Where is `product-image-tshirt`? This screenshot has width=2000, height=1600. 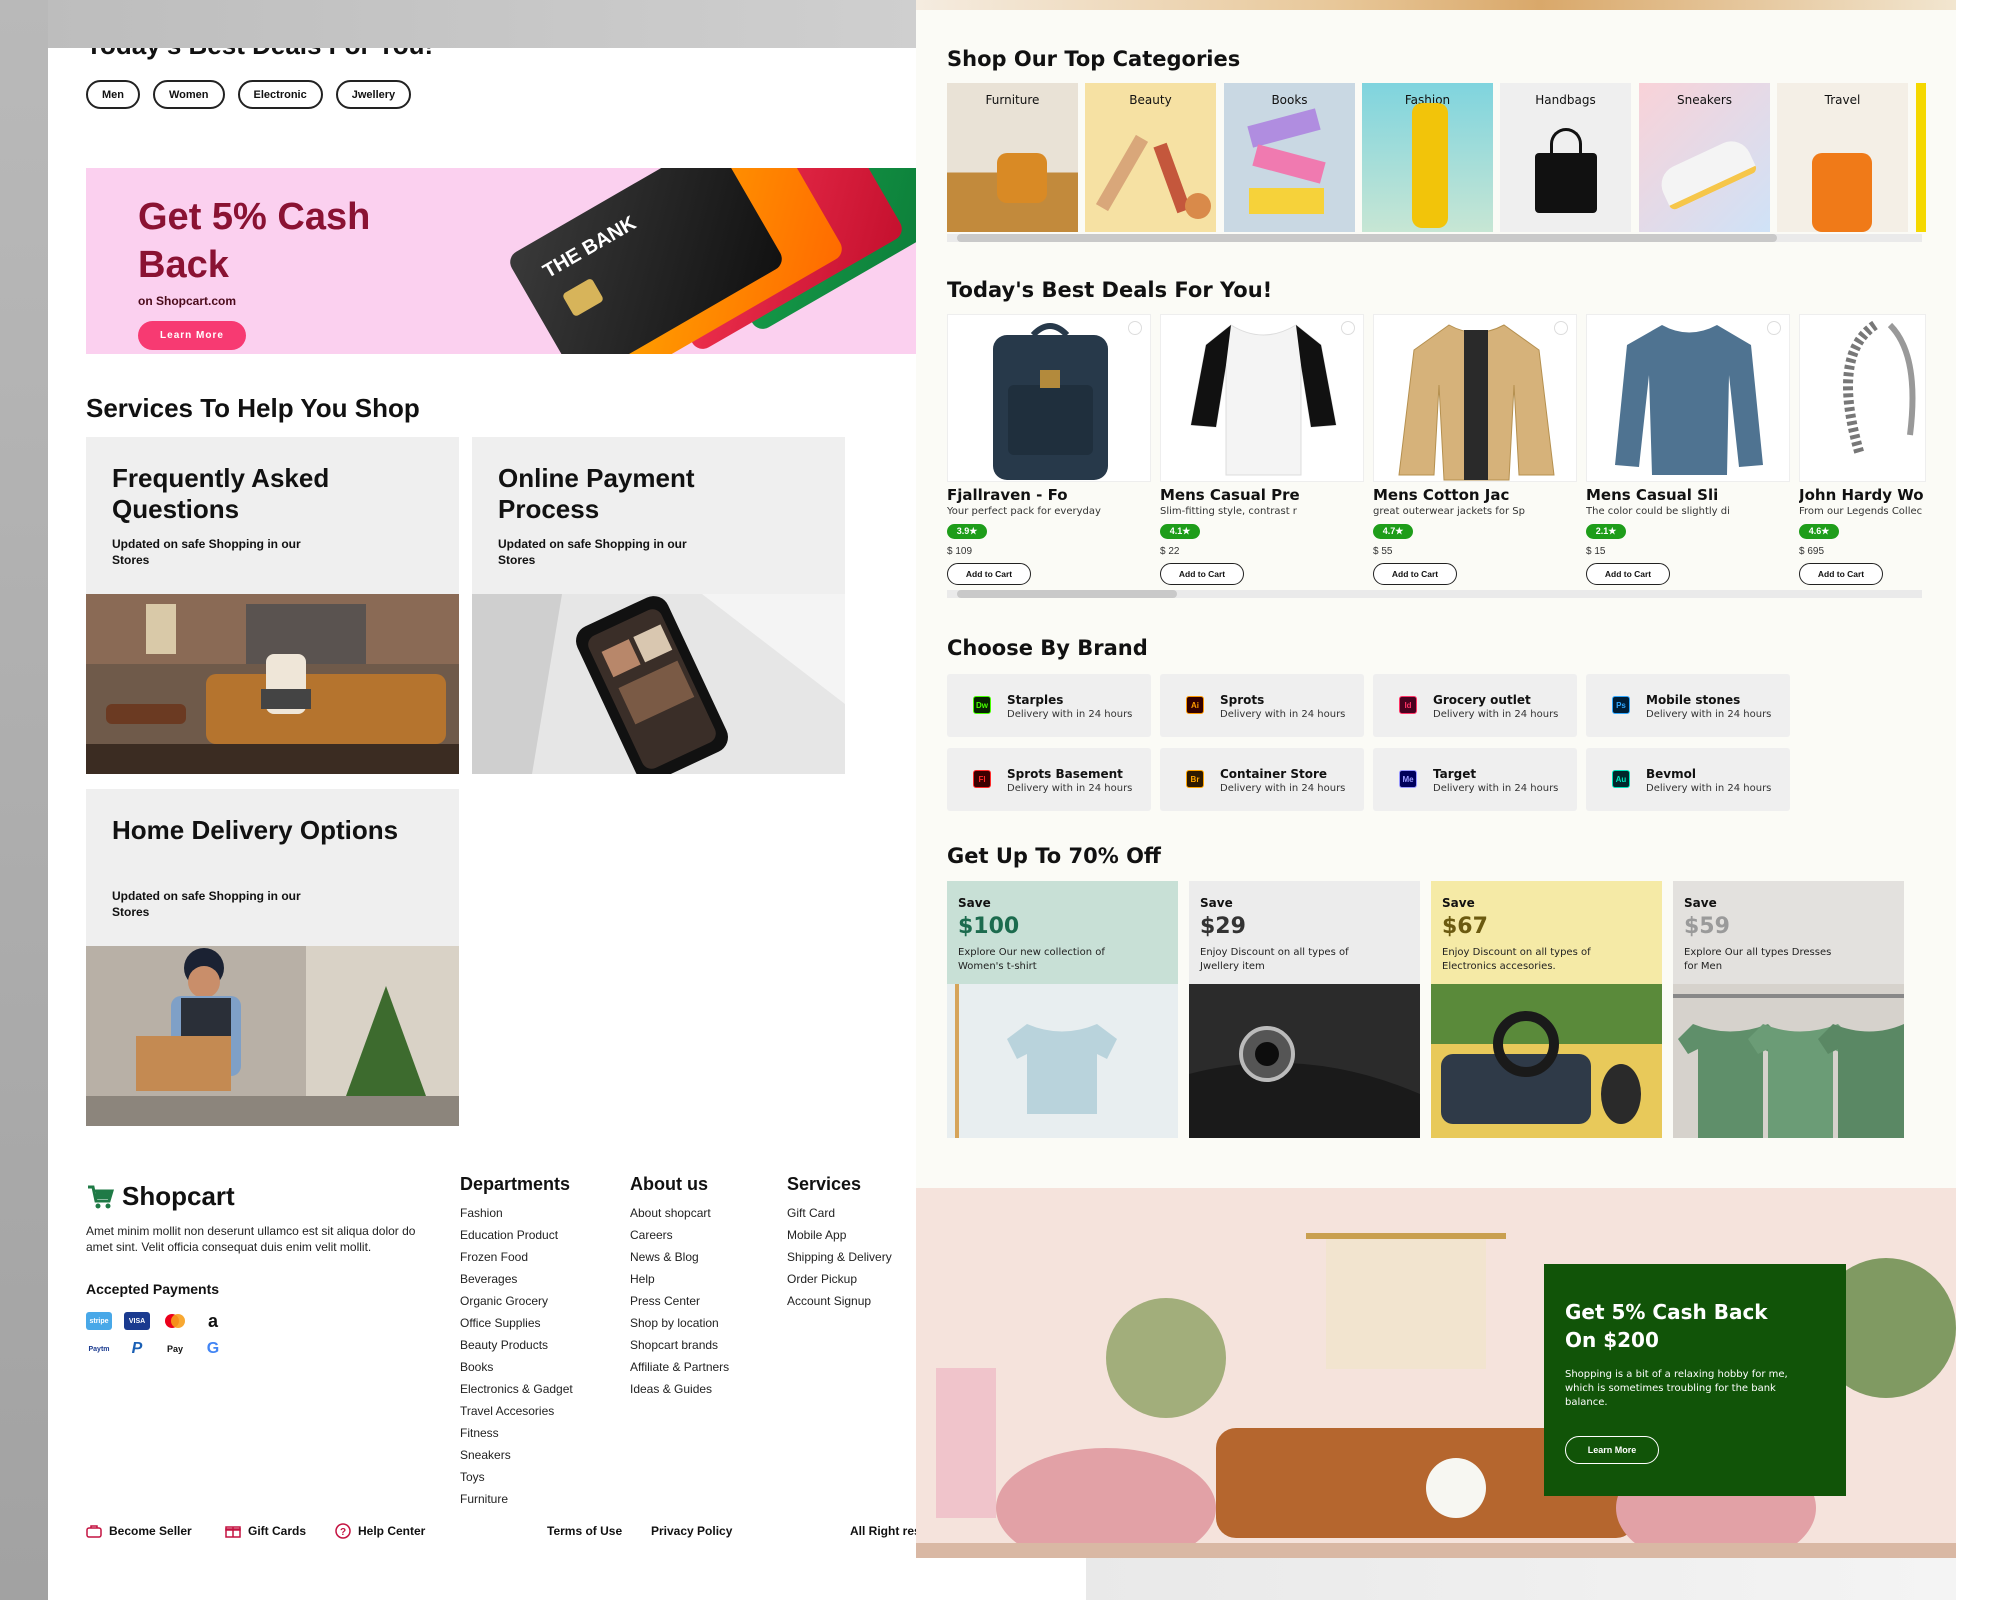 product-image-tshirt is located at coordinates (1262, 398).